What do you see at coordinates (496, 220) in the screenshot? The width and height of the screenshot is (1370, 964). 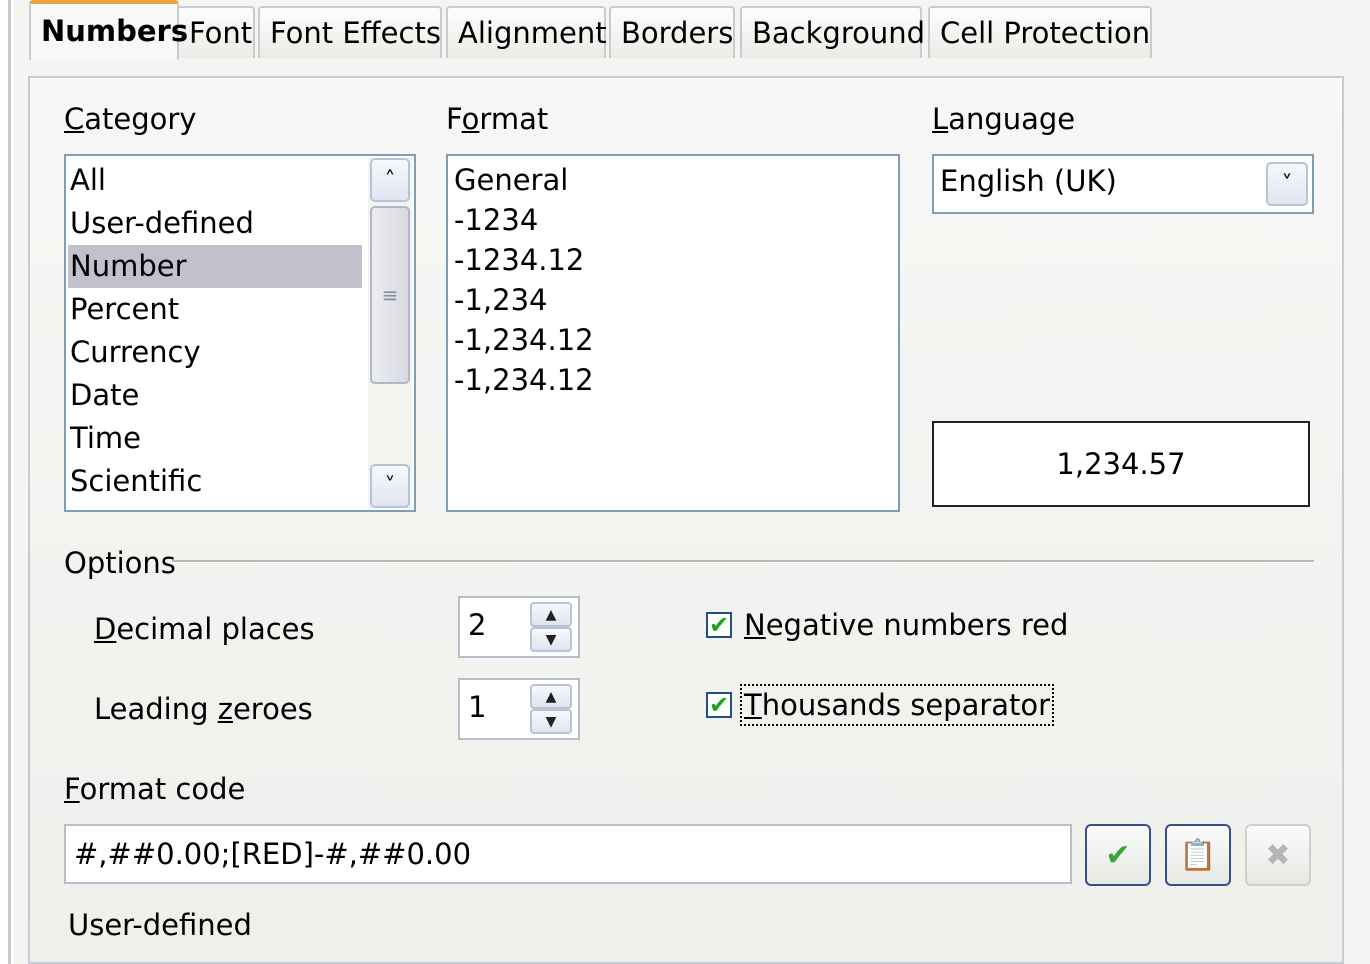 I see `list-item: -1234` at bounding box center [496, 220].